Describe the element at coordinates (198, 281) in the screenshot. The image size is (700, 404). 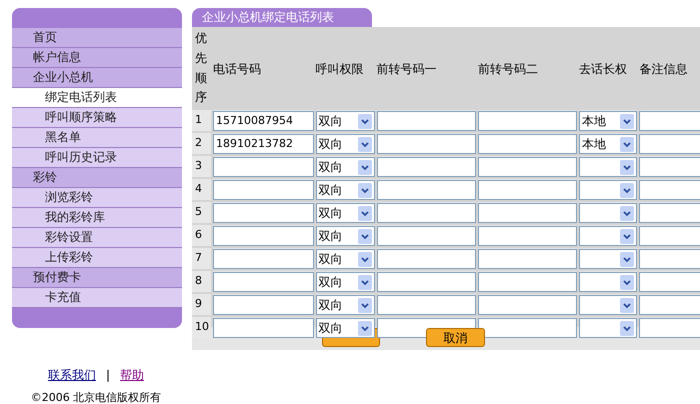
I see `row-number: 8` at that location.